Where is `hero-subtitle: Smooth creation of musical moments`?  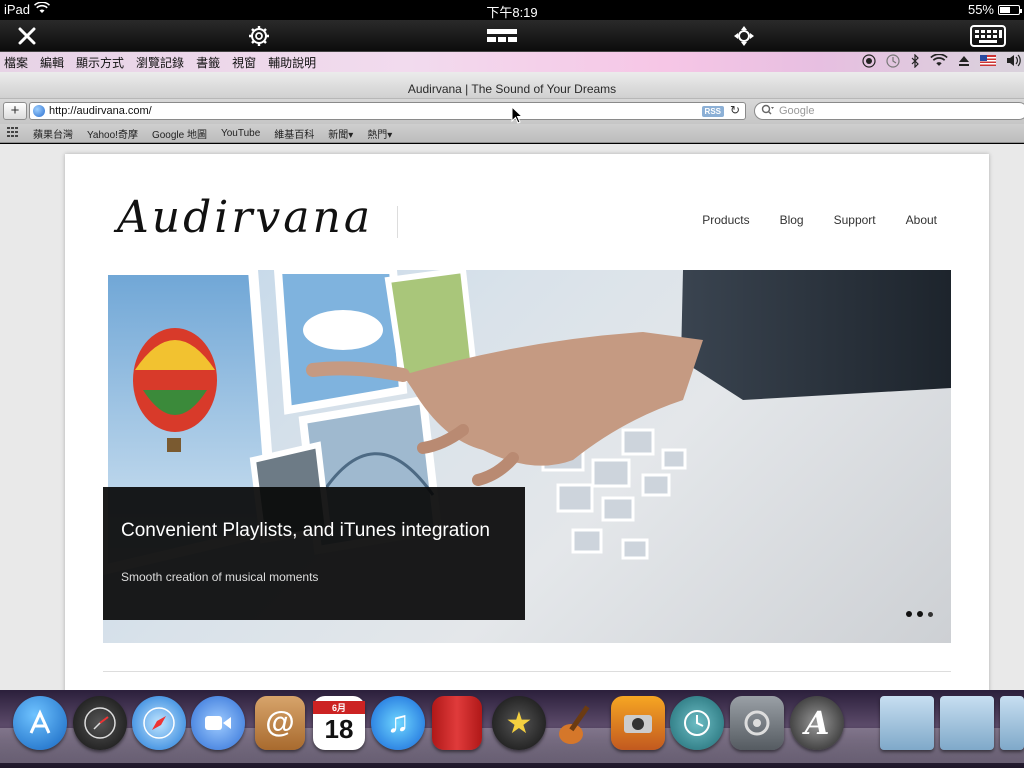
hero-subtitle: Smooth creation of musical moments is located at coordinates (220, 577).